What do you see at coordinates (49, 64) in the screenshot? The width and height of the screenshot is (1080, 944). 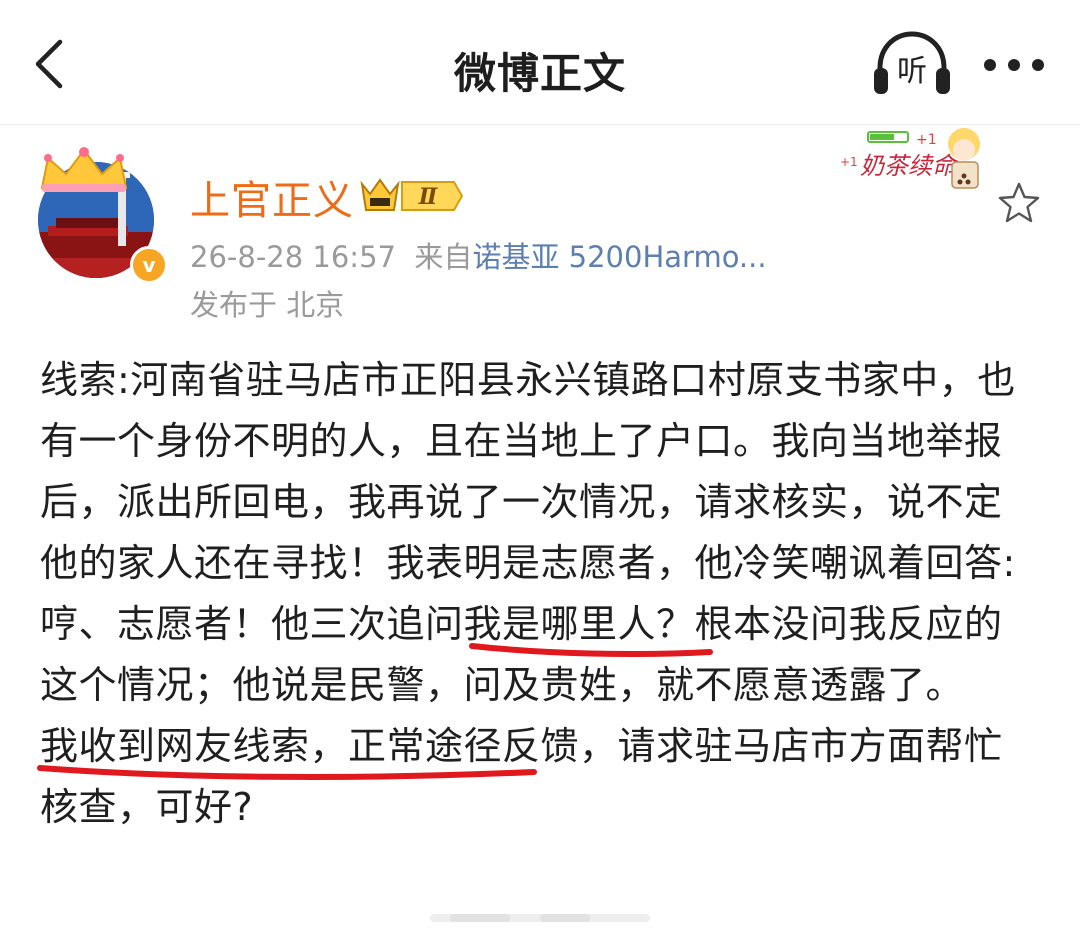 I see `chevron-left-icon` at bounding box center [49, 64].